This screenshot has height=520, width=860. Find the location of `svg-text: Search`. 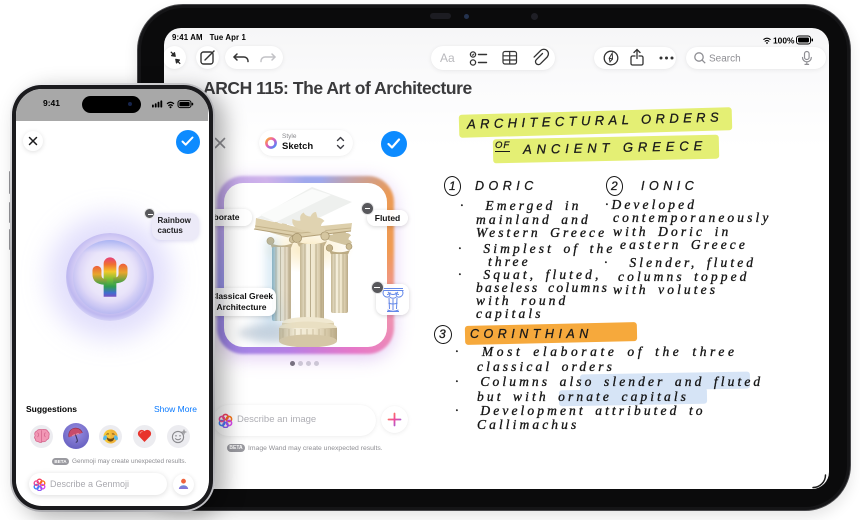

svg-text: Search is located at coordinates (725, 59).